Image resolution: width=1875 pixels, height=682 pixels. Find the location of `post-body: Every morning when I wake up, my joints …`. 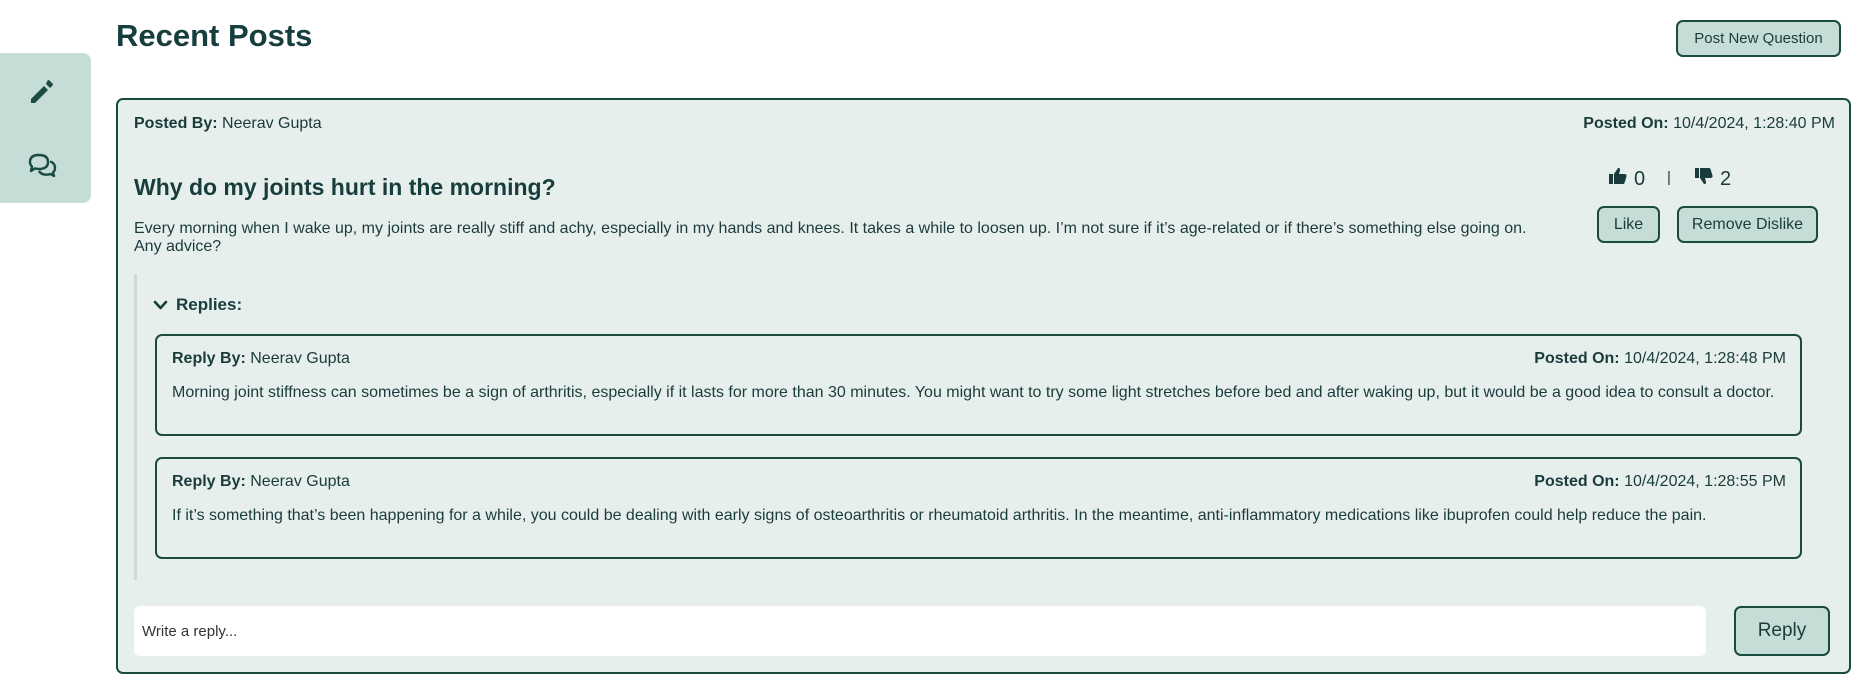

post-body: Every morning when I wake up, my joints … is located at coordinates (830, 237).